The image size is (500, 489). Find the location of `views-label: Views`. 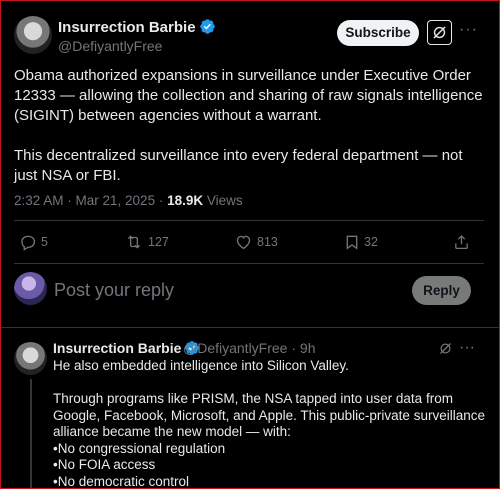

views-label: Views is located at coordinates (223, 200).